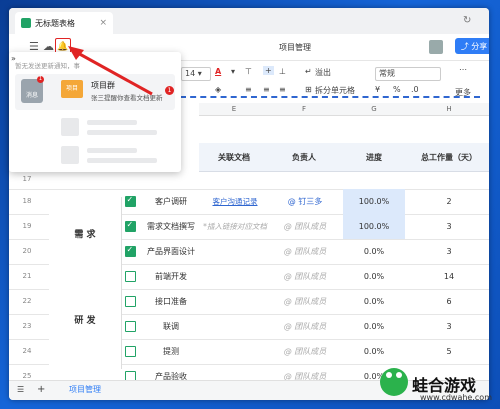 The width and height of the screenshot is (500, 409). I want to click on task-name: 接口准备, so click(171, 301).